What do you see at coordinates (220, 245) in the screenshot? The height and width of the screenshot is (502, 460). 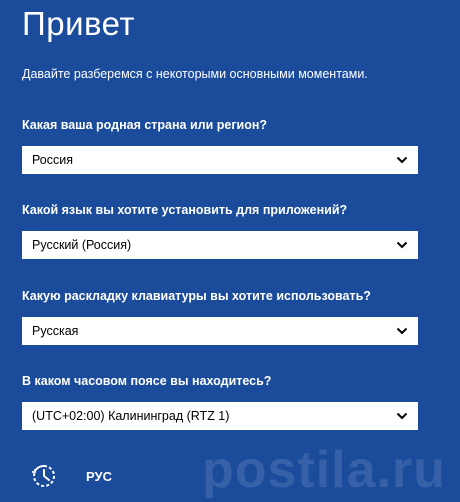 I see `app-language-select: Русский (Россия)` at bounding box center [220, 245].